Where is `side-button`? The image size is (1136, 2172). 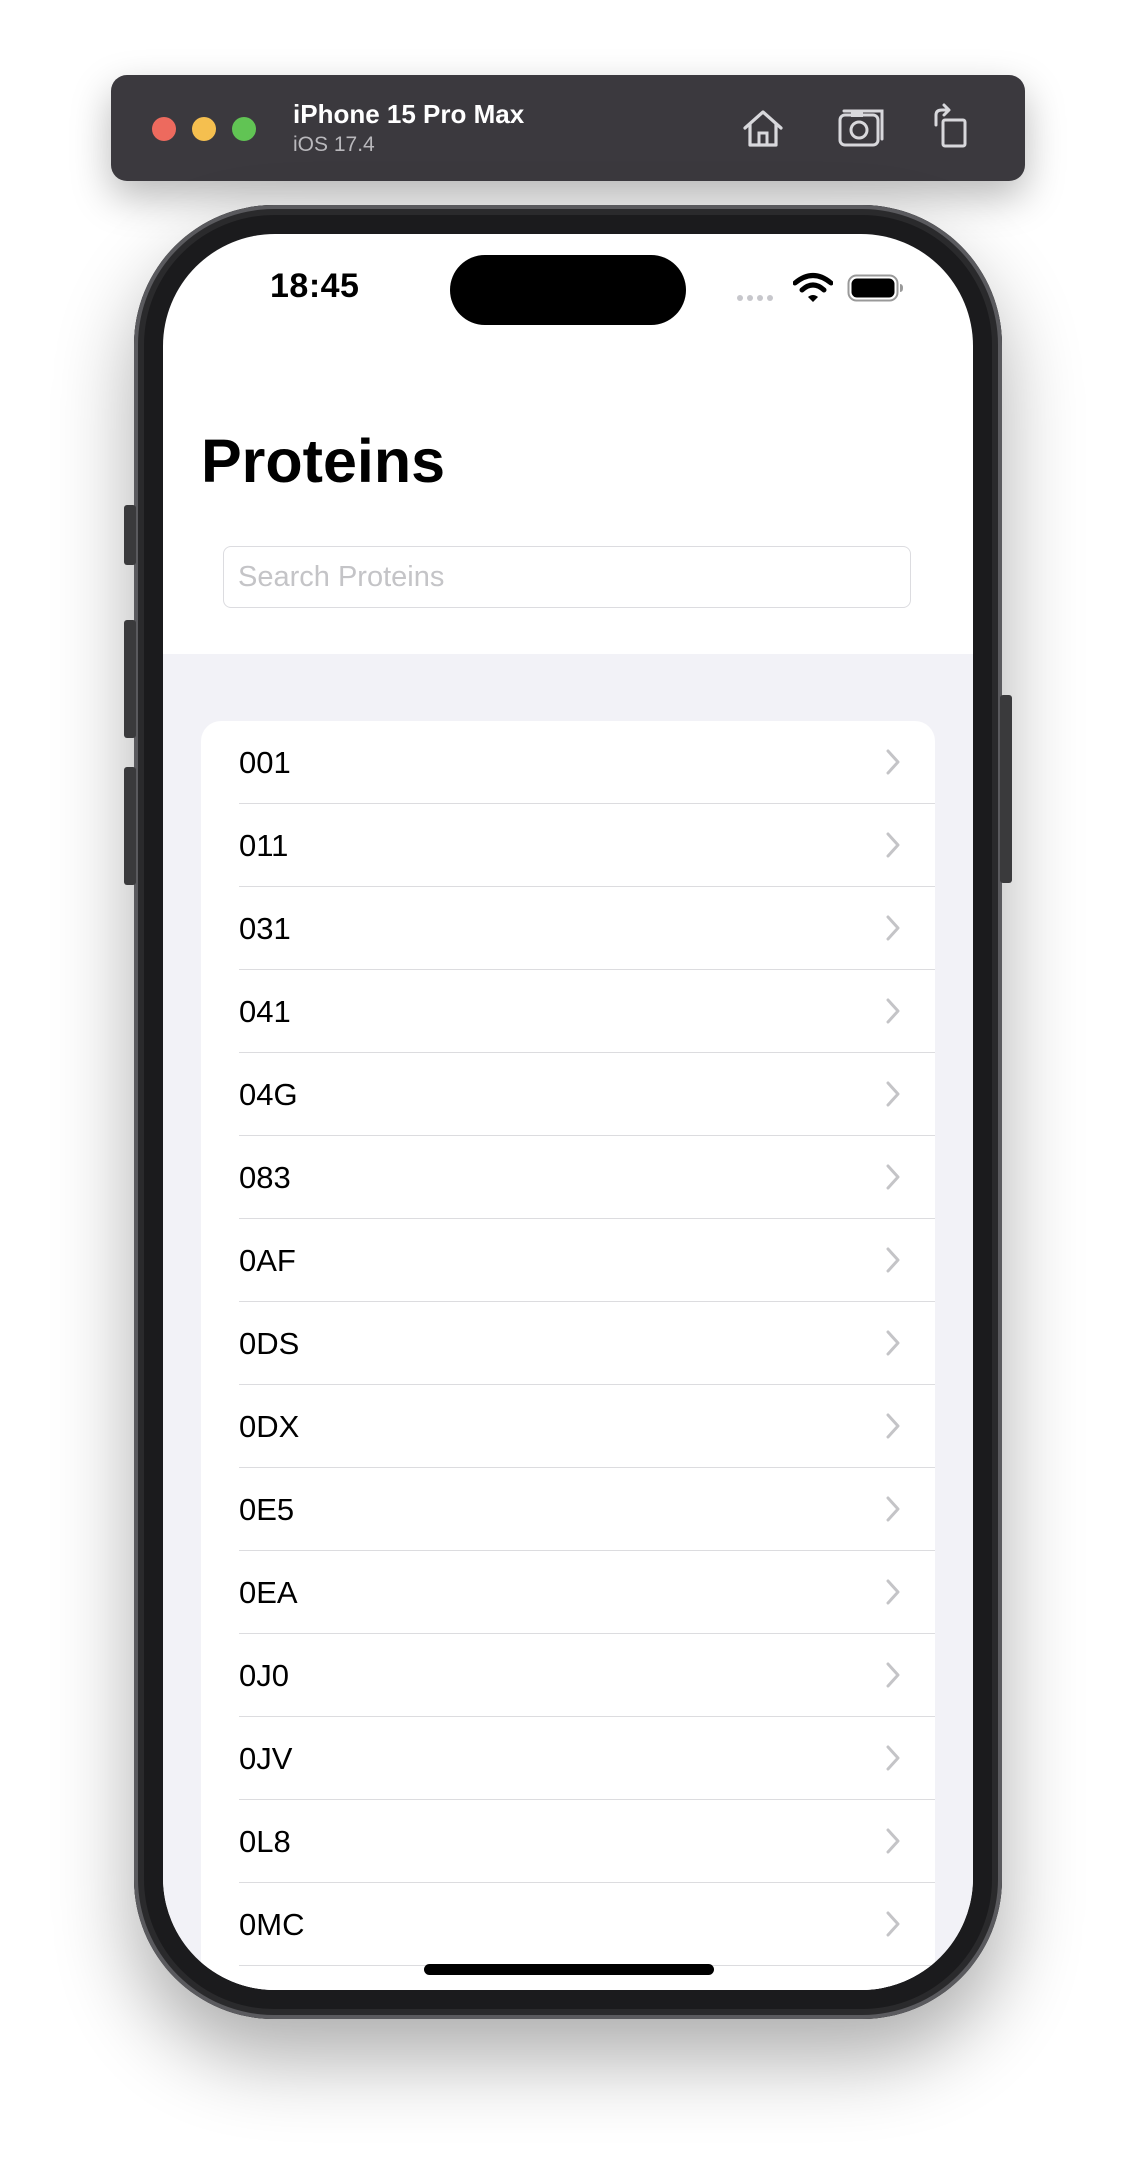 side-button is located at coordinates (1006, 789).